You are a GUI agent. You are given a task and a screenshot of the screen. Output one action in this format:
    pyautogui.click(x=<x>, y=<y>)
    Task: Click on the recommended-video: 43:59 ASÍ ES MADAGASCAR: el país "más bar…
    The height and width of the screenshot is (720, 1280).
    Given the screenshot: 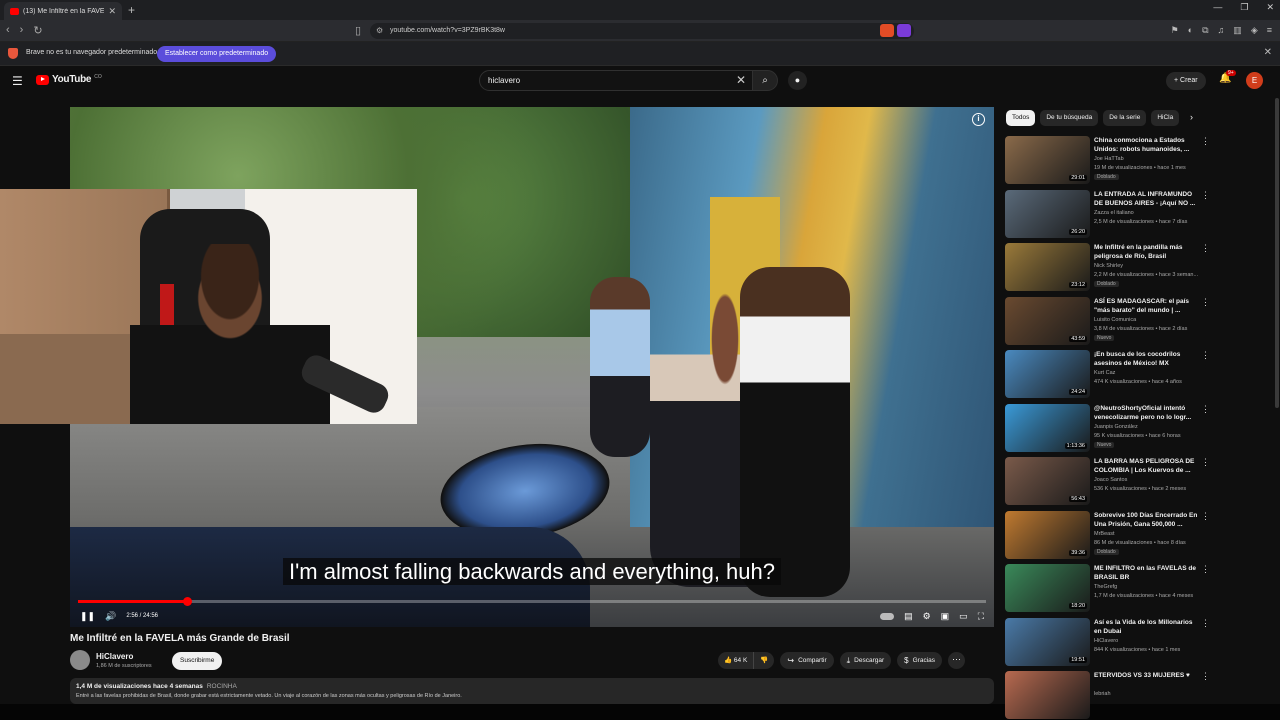 What is the action you would take?
    pyautogui.click(x=1140, y=321)
    